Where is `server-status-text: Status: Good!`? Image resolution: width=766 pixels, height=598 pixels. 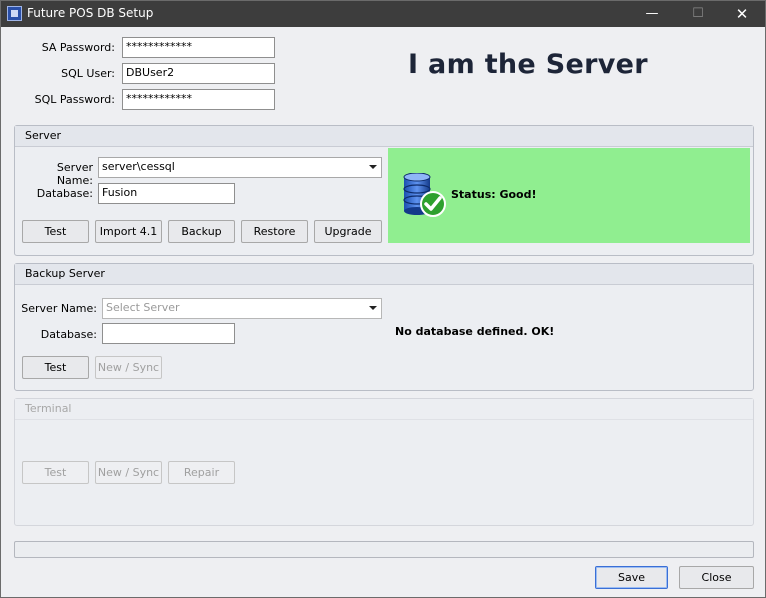
server-status-text: Status: Good! is located at coordinates (494, 194).